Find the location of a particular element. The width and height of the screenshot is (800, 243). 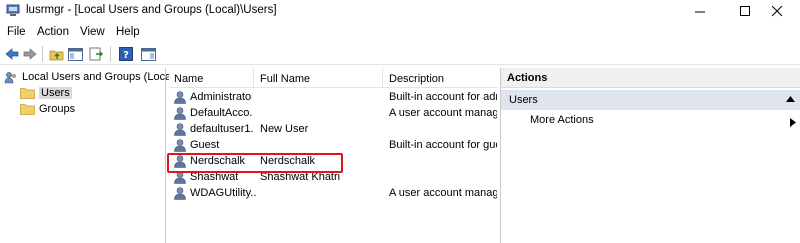

tree-item-groups: Groups is located at coordinates (47, 109).